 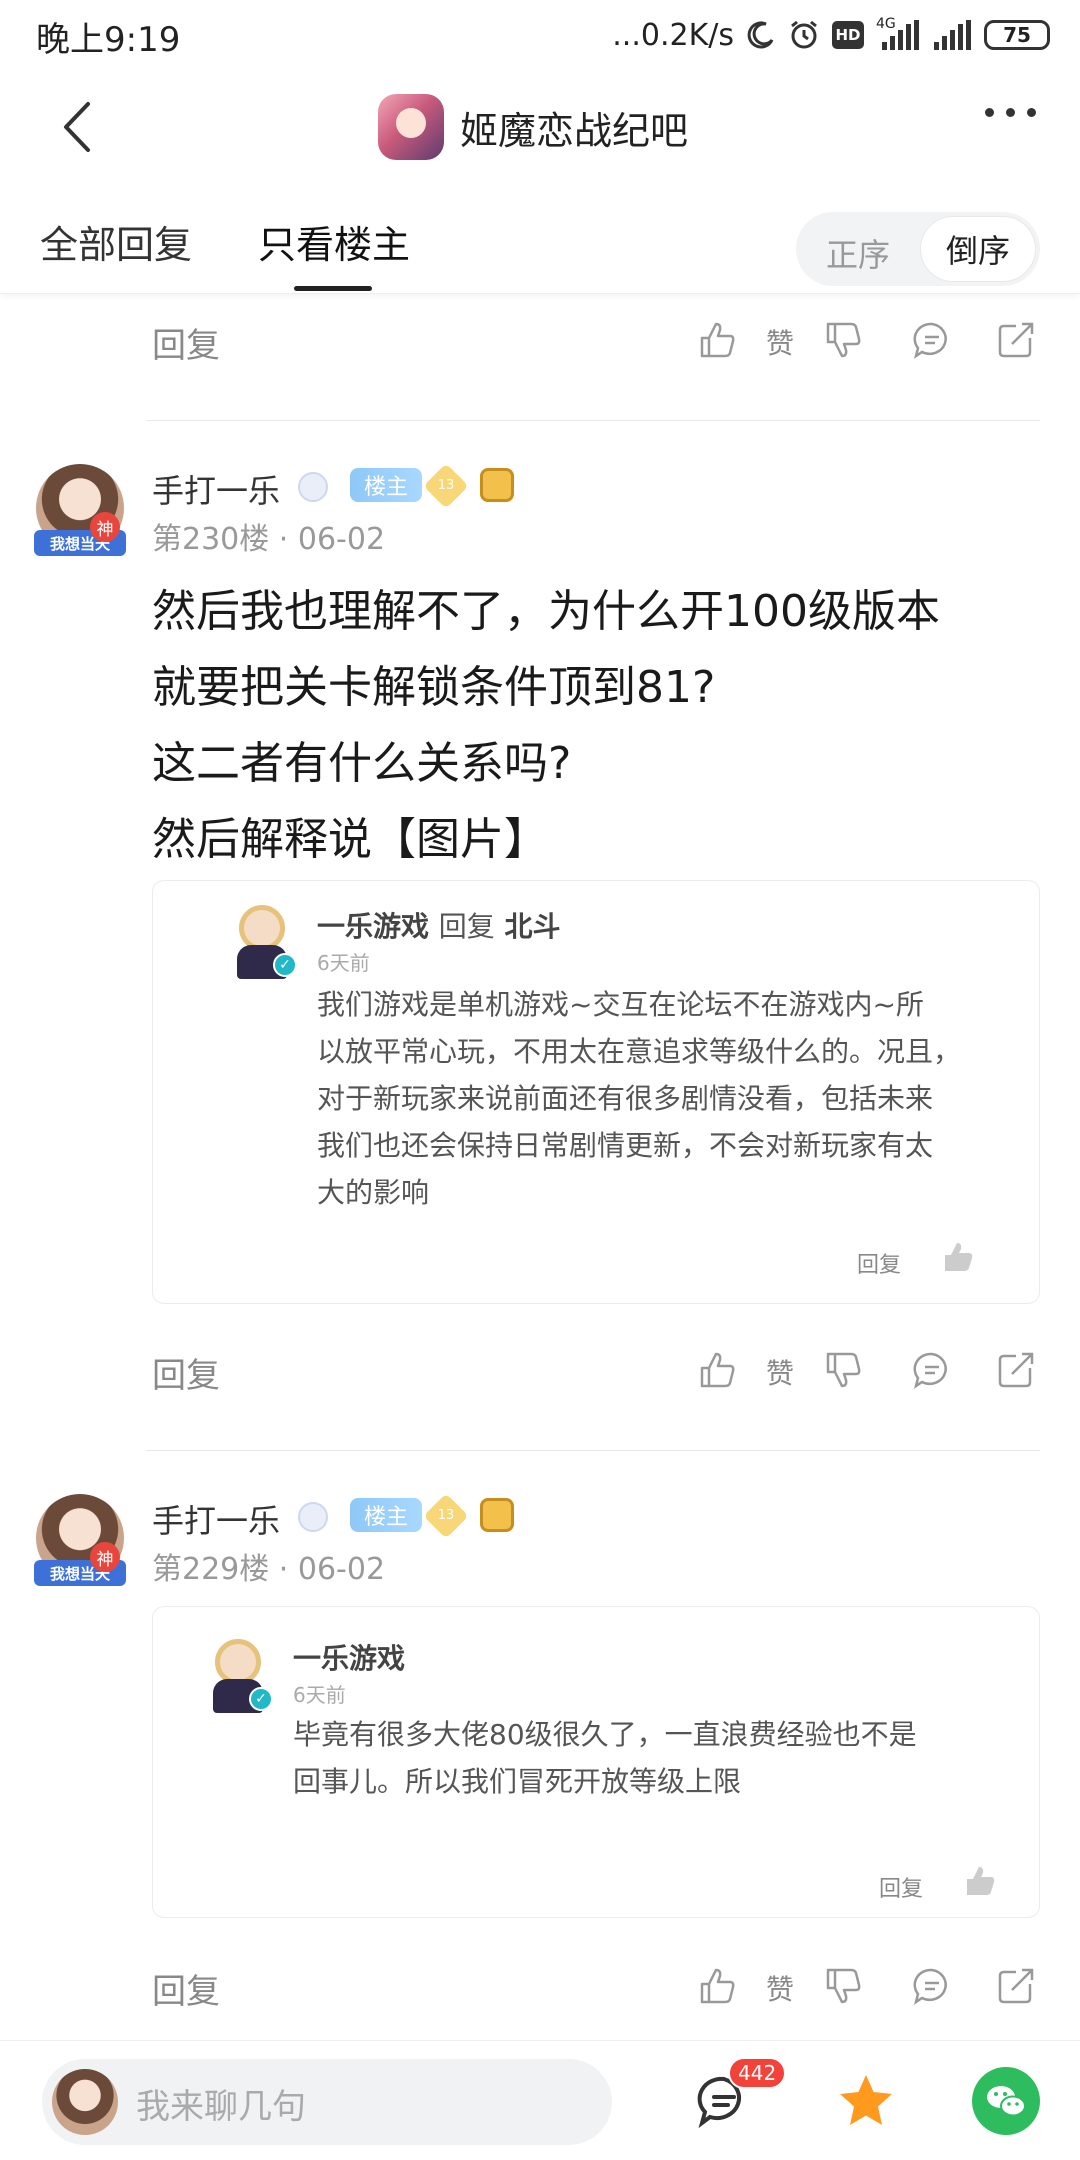 I want to click on hd-icon: HD, so click(x=848, y=35).